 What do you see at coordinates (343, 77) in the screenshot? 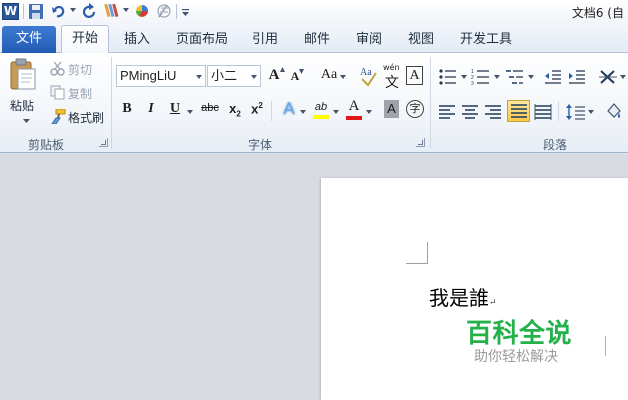
I see `change-case-dropdown-icon` at bounding box center [343, 77].